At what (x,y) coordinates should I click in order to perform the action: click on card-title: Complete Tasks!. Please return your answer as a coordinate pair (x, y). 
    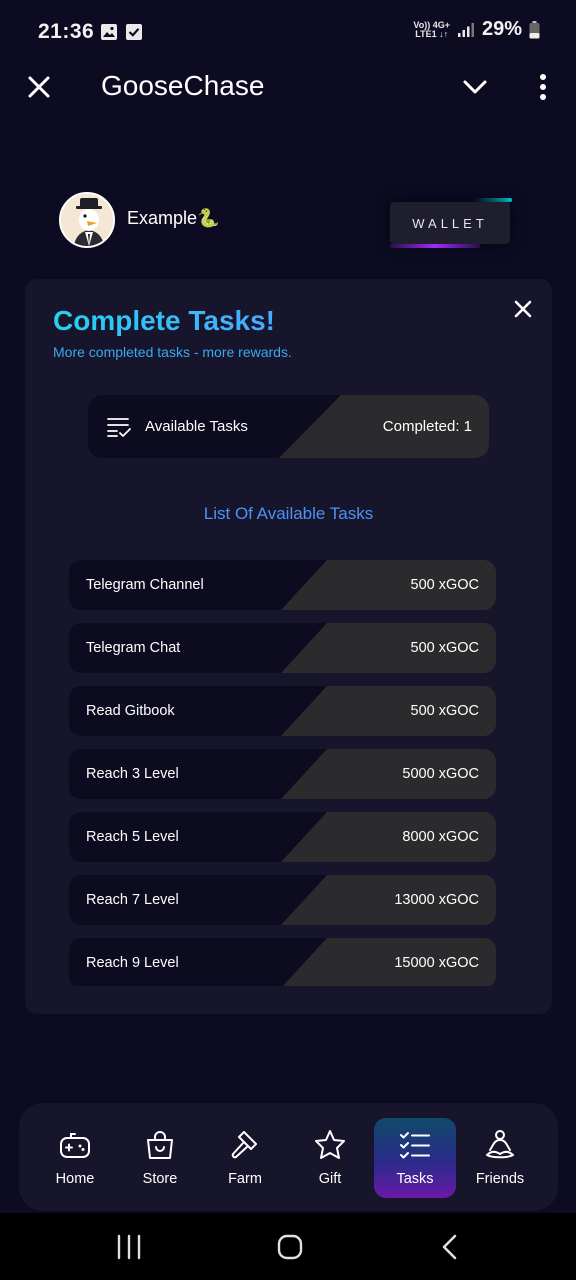
    Looking at the image, I should click on (164, 320).